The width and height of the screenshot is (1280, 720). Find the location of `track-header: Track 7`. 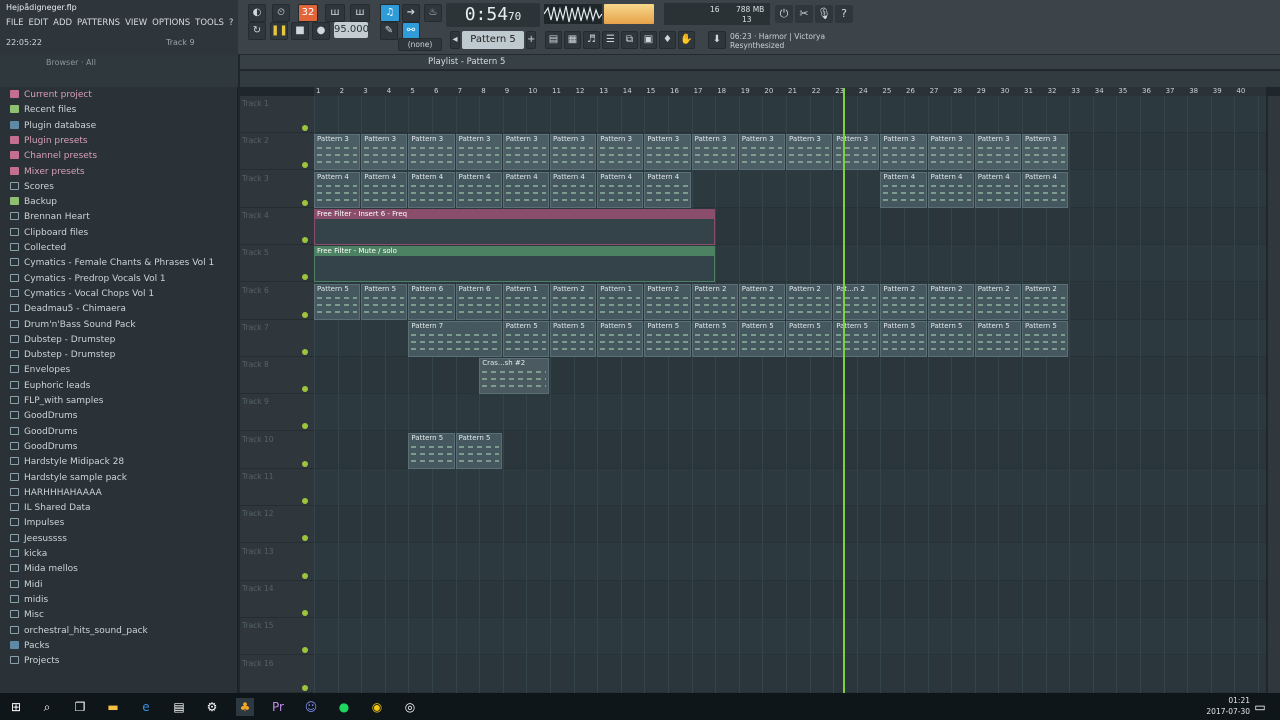

track-header: Track 7 is located at coordinates (277, 338).